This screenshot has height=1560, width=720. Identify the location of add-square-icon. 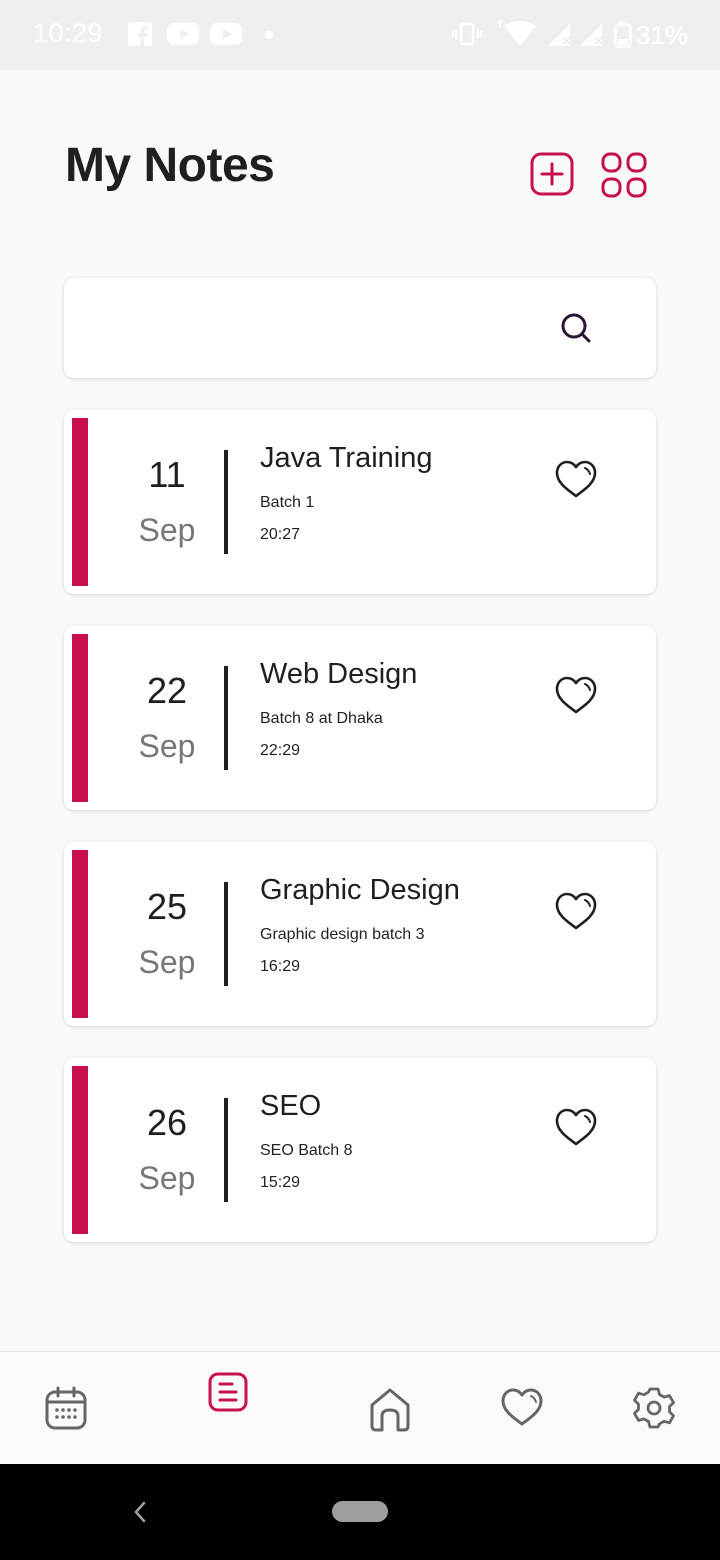
(552, 174).